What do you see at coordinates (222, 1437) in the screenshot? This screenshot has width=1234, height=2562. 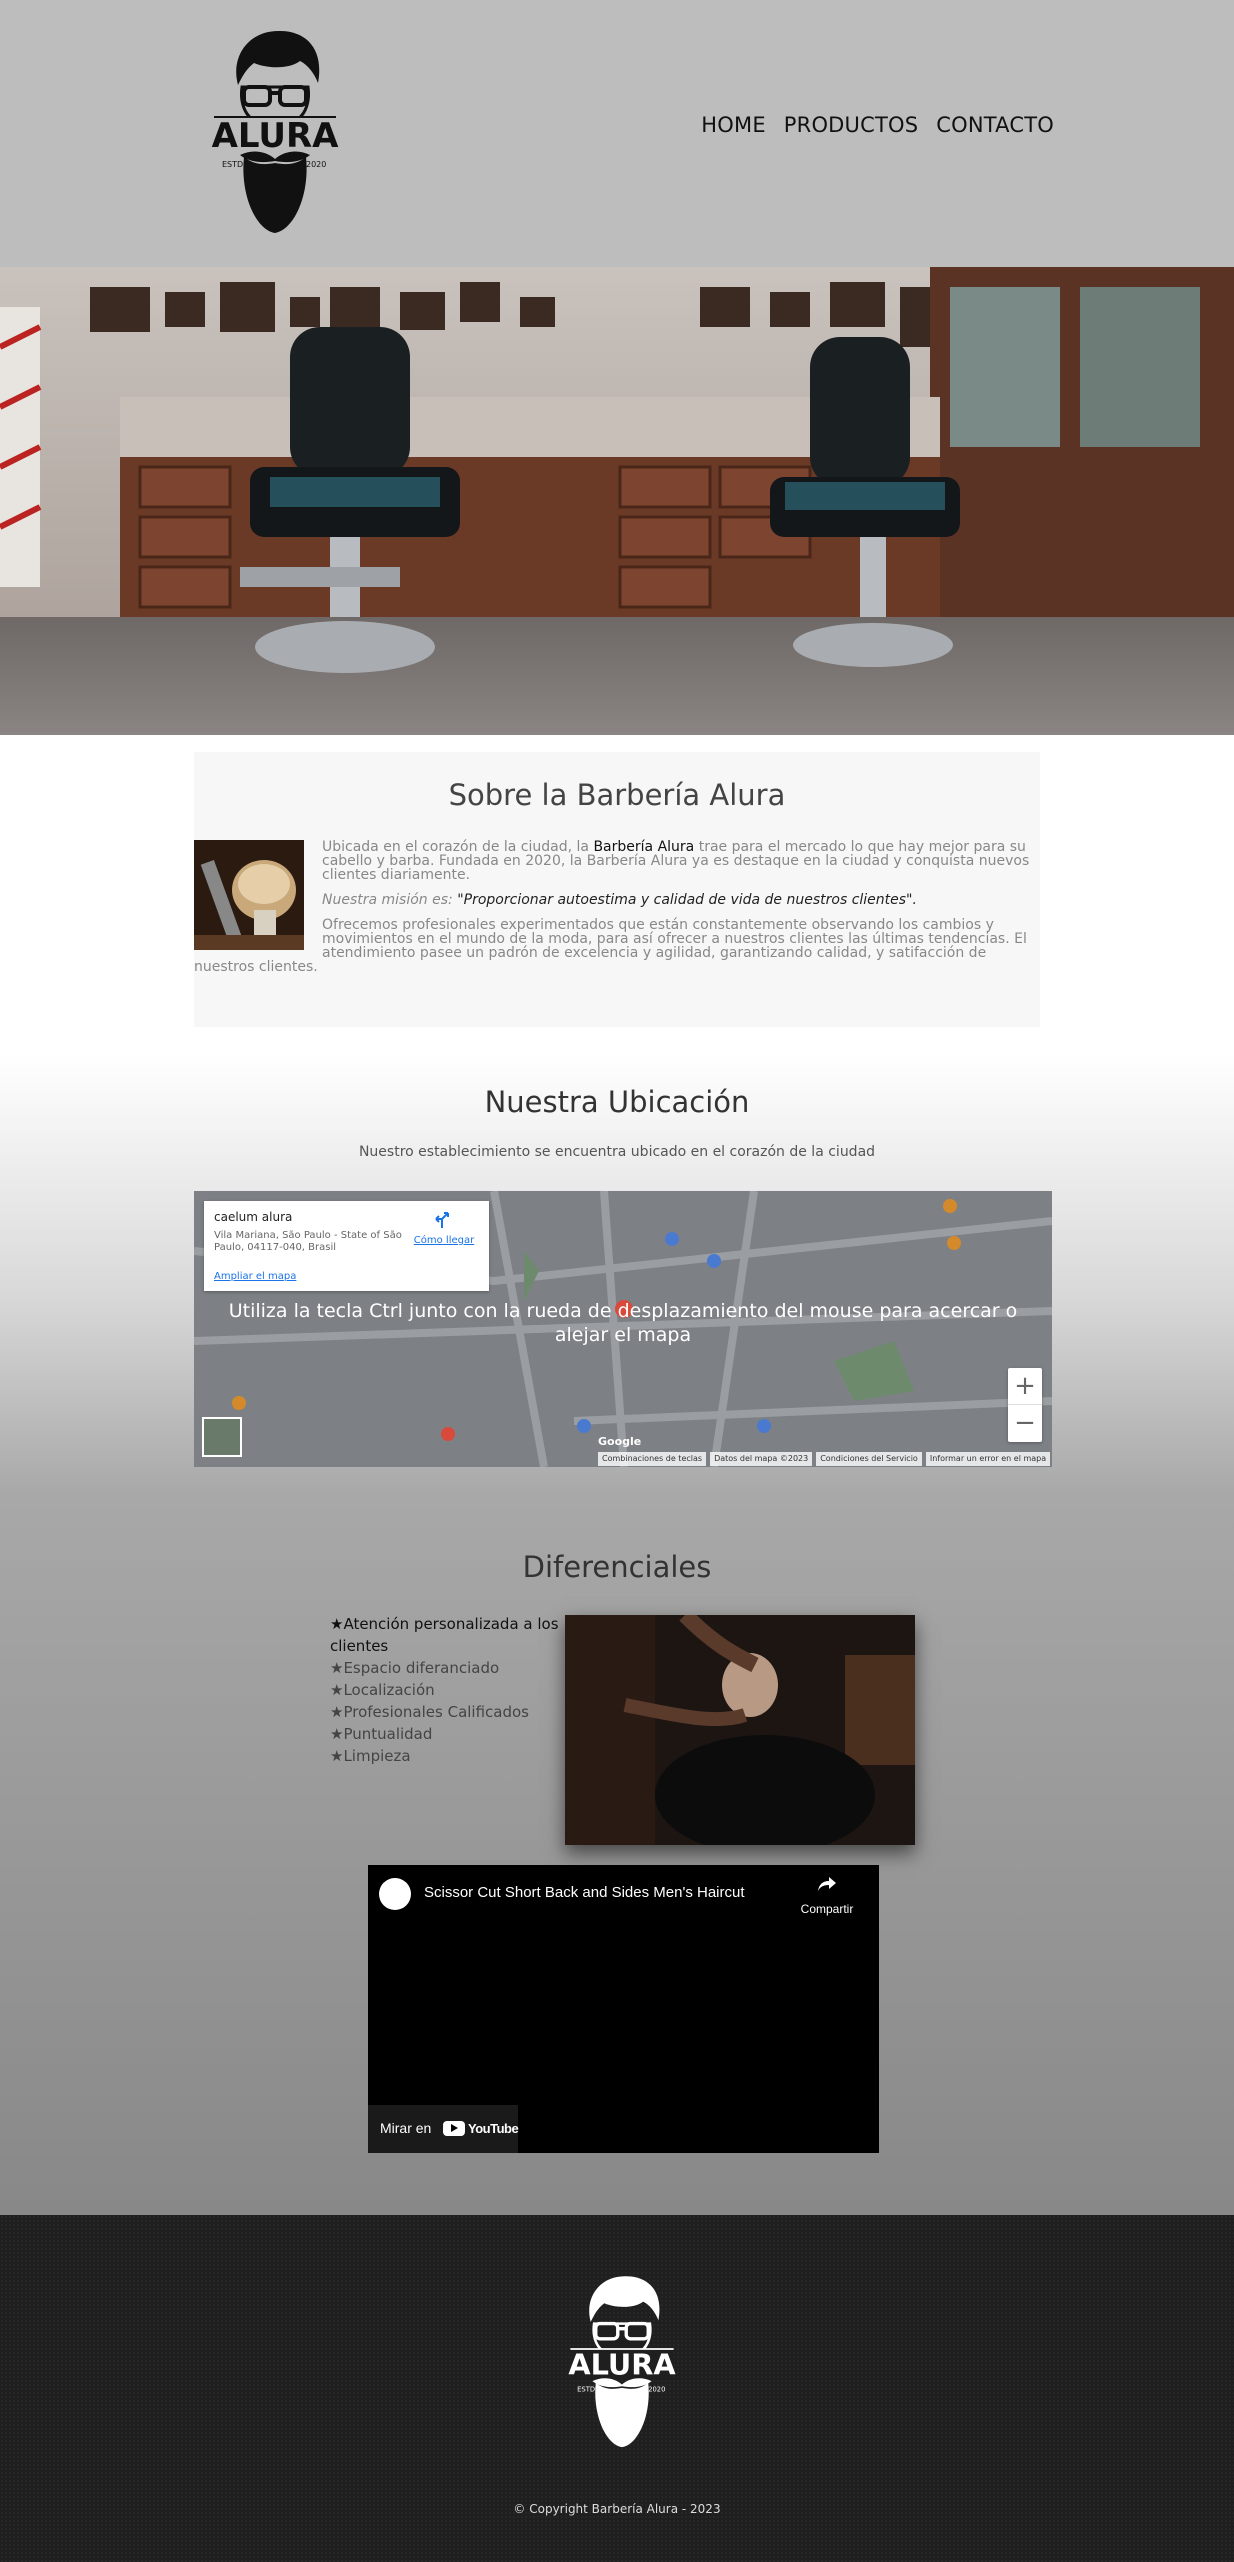 I see `map-layer-thumbnail` at bounding box center [222, 1437].